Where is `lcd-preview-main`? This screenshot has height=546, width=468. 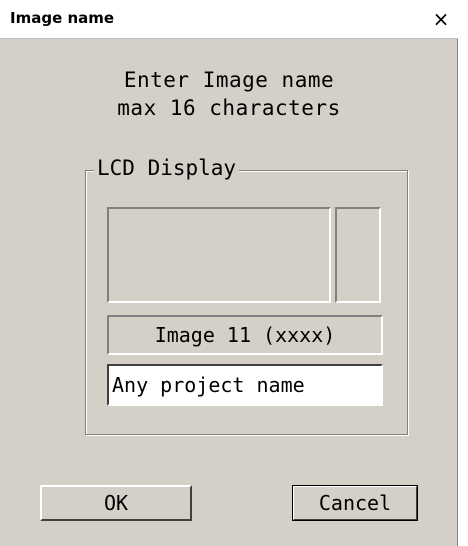
lcd-preview-main is located at coordinates (219, 255).